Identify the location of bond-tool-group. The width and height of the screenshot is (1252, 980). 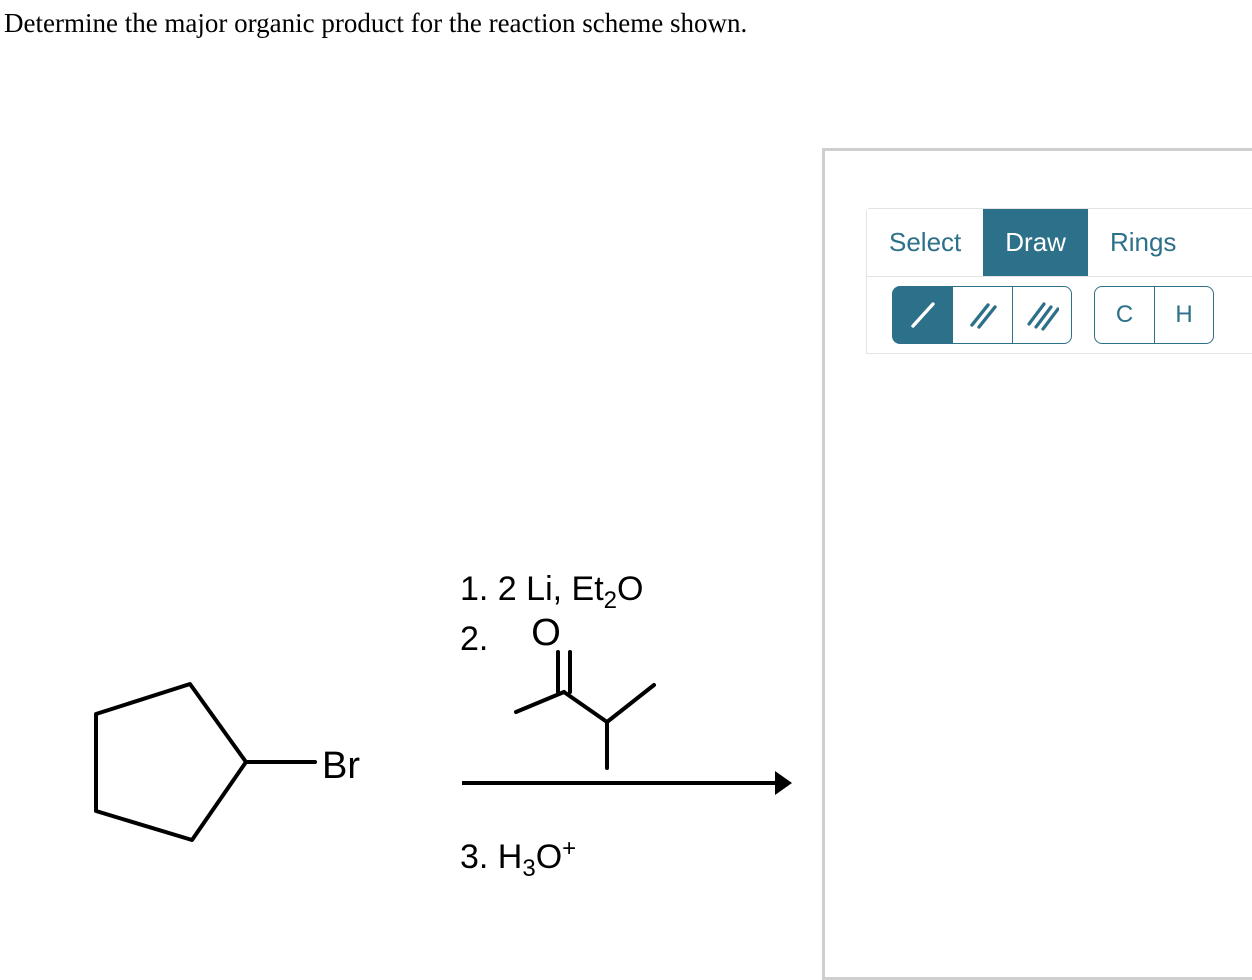
(982, 315).